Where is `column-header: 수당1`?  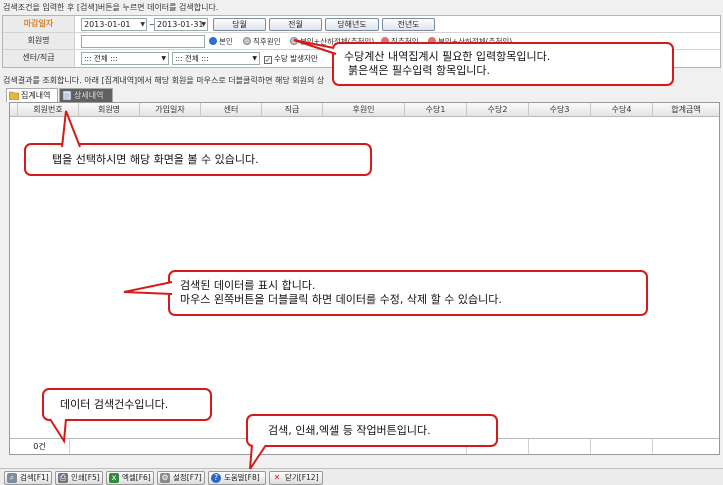 column-header: 수당1 is located at coordinates (436, 110).